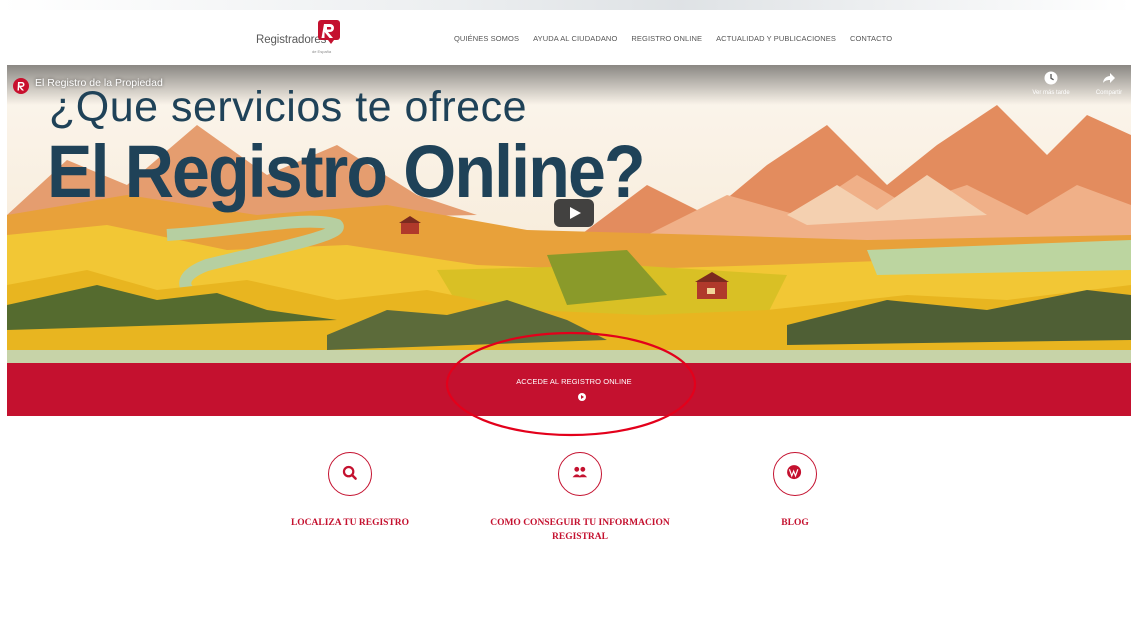  I want to click on feature-label-line: BLOG, so click(795, 523).